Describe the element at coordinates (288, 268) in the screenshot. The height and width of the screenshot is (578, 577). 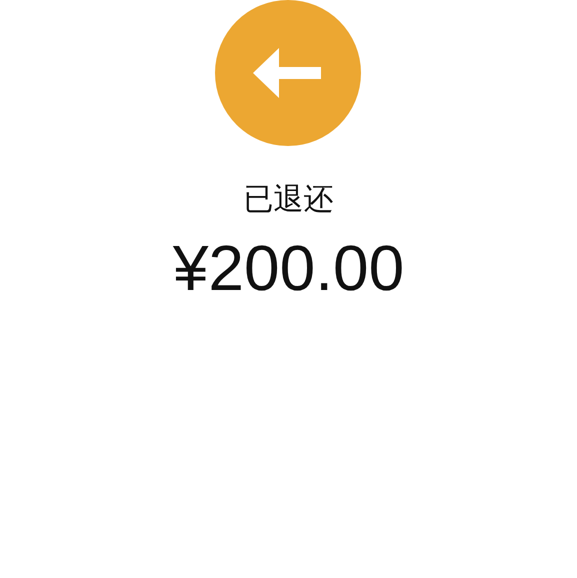
I see `refund-amount: ¥200.00` at that location.